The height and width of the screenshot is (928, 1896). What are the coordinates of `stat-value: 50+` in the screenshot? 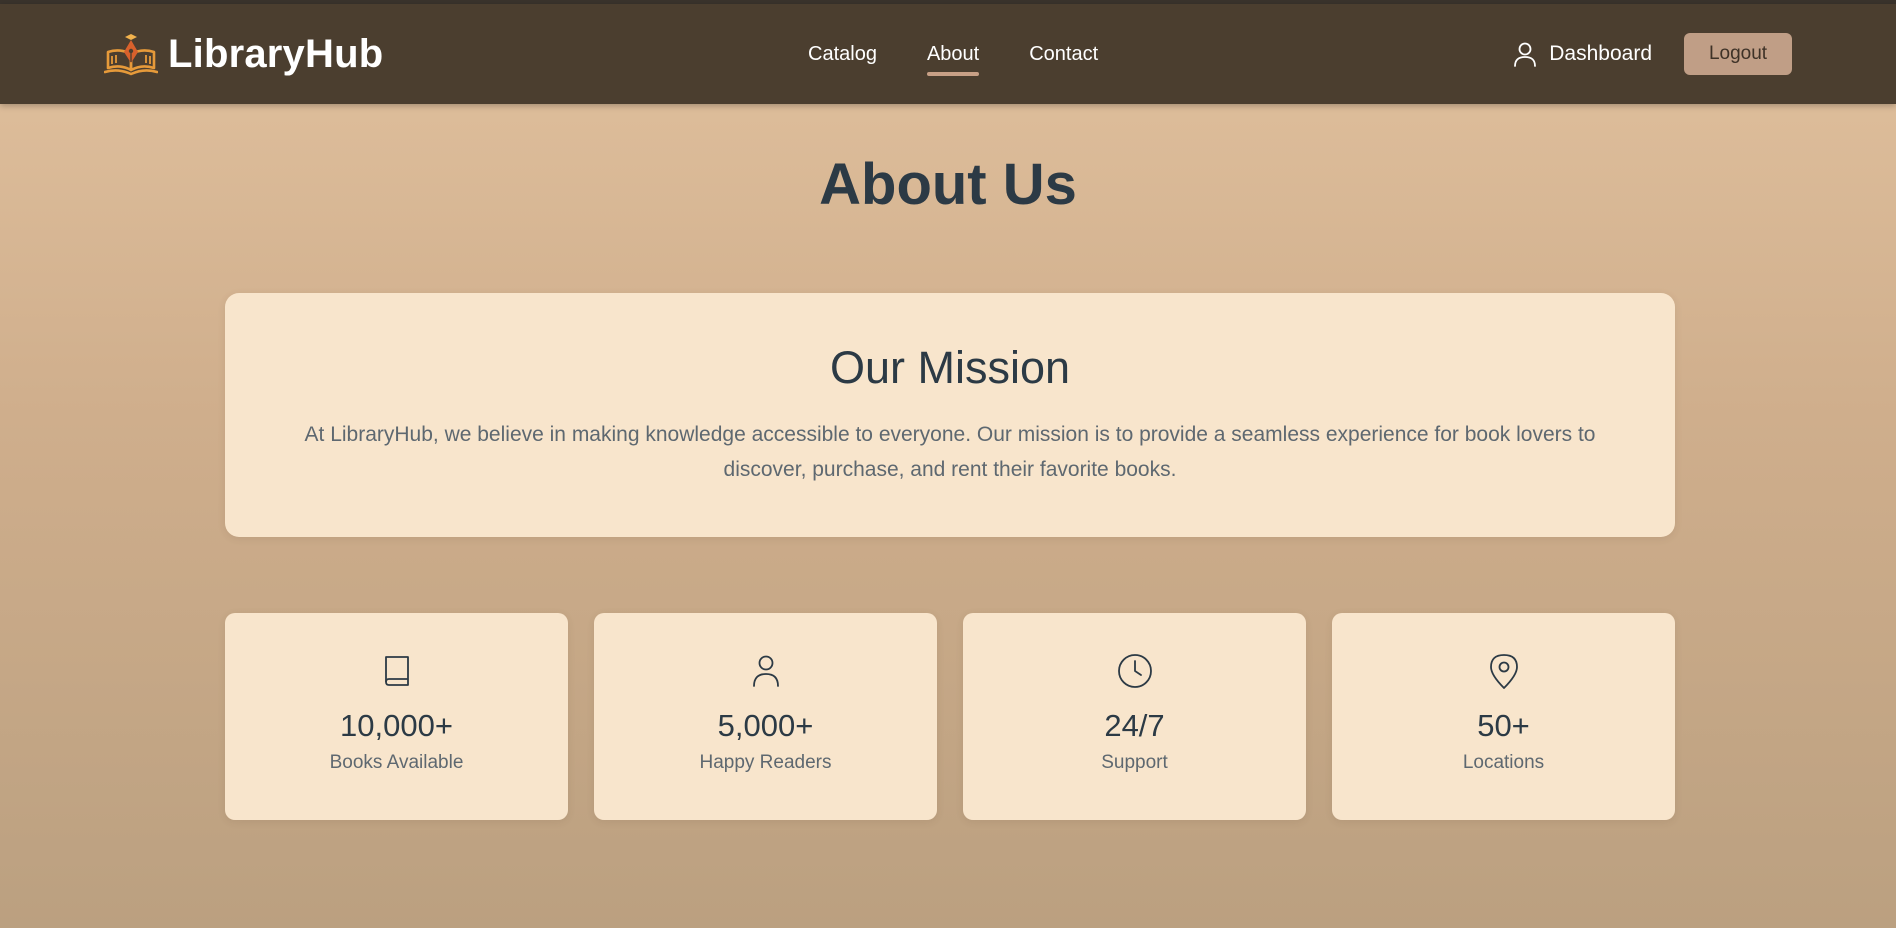 It's located at (1503, 725).